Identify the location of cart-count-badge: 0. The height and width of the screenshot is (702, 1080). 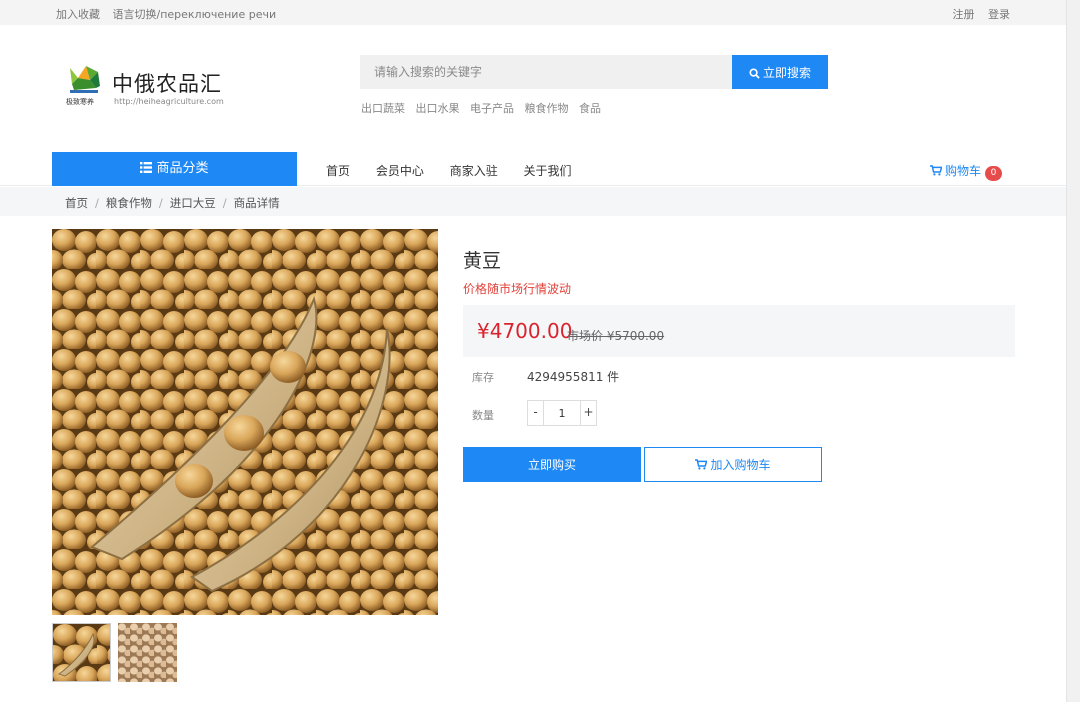
(994, 173).